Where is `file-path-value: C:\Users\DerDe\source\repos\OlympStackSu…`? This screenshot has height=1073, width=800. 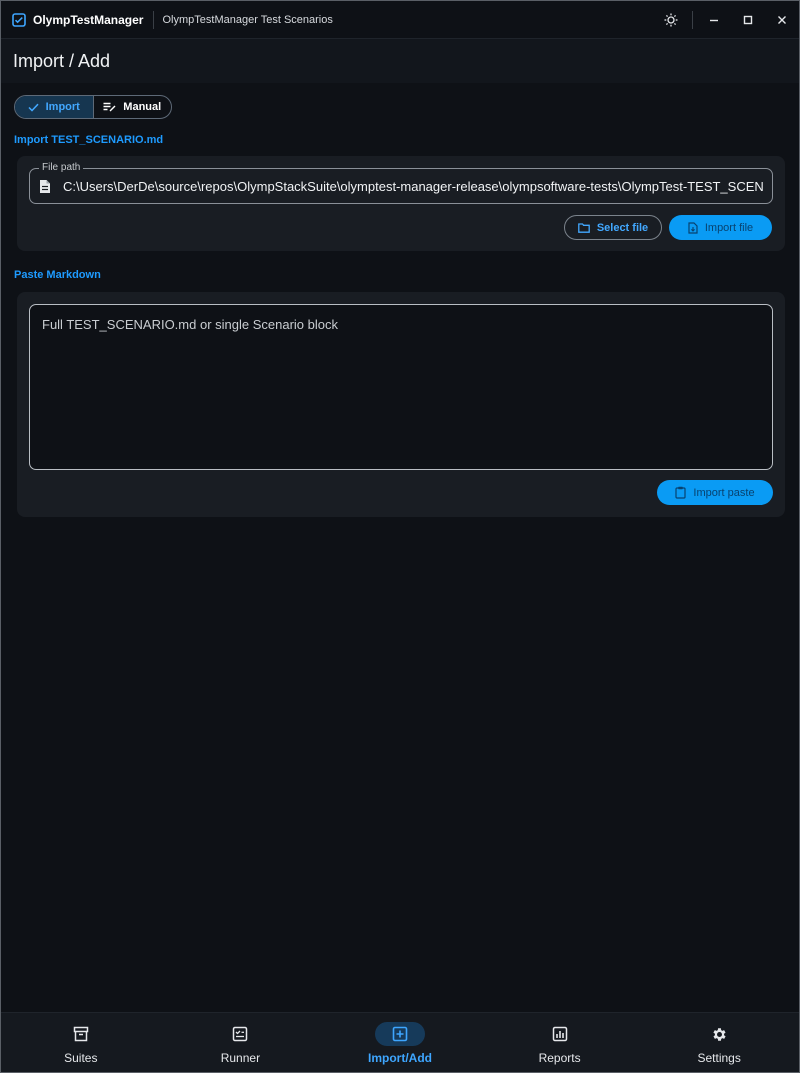 file-path-value: C:\Users\DerDe\source\repos\OlympStackSu… is located at coordinates (413, 186).